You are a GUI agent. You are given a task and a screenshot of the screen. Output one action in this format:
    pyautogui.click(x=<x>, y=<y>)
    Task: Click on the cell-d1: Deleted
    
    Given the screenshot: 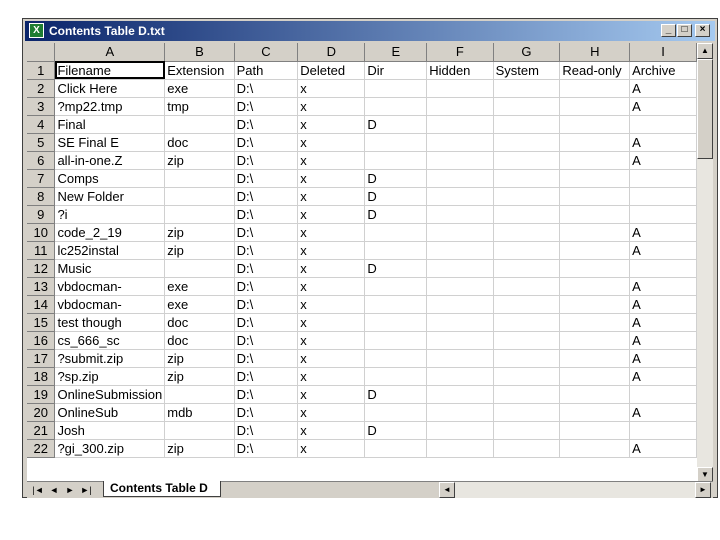 What is the action you would take?
    pyautogui.click(x=331, y=70)
    